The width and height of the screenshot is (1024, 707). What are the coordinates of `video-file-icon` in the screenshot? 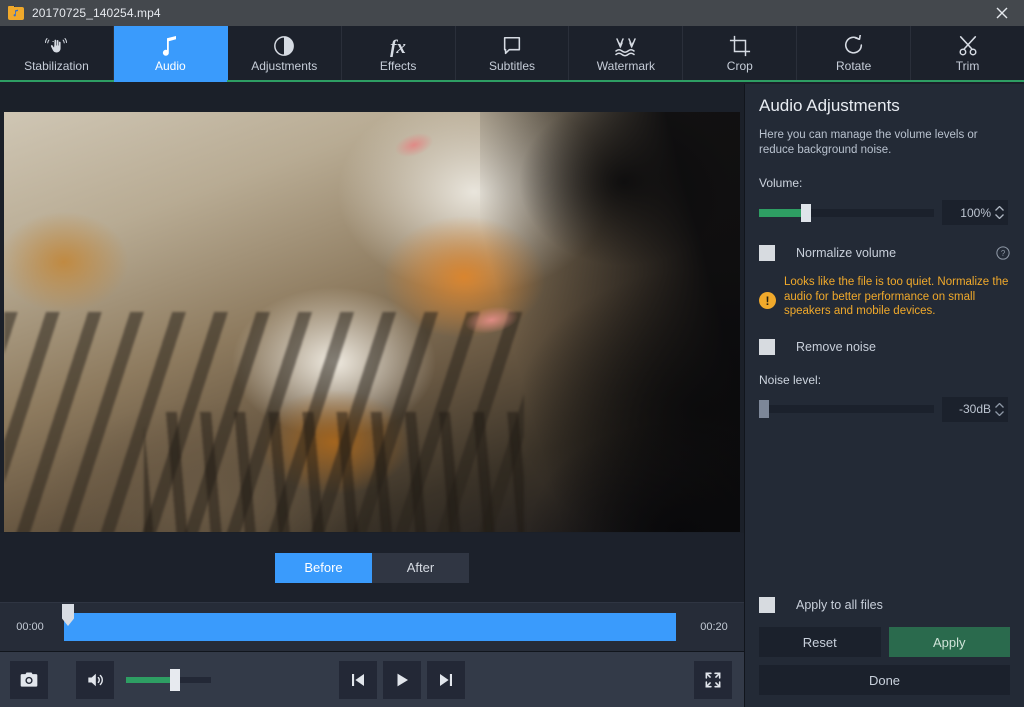 It's located at (16, 13).